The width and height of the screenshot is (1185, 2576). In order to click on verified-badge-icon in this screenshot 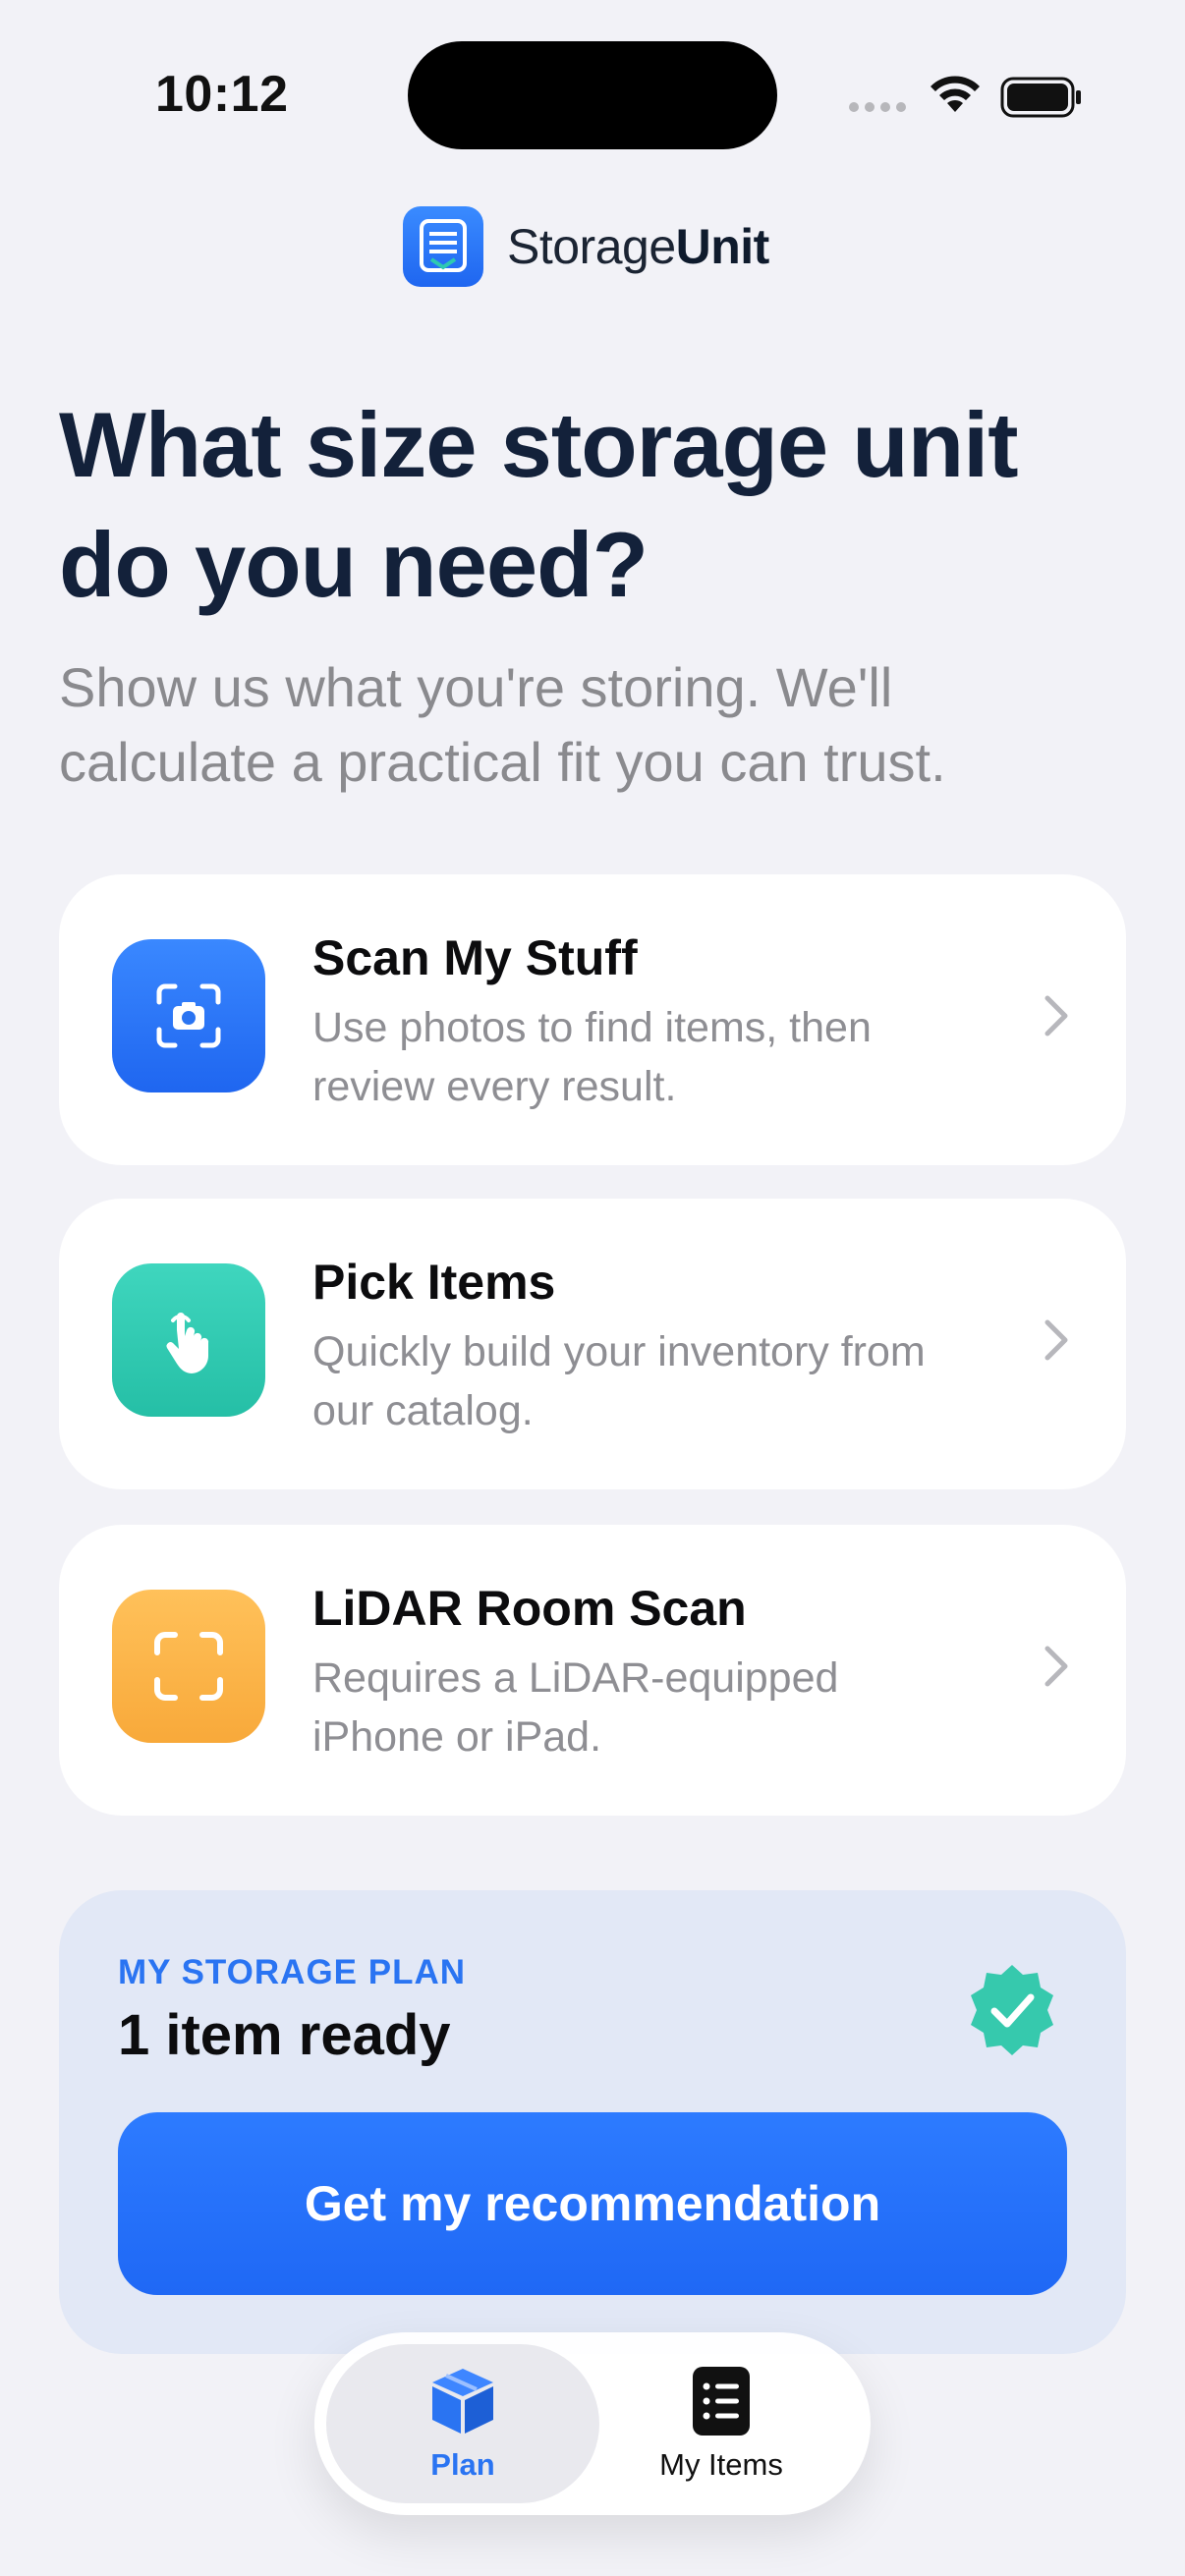, I will do `click(1012, 2010)`.